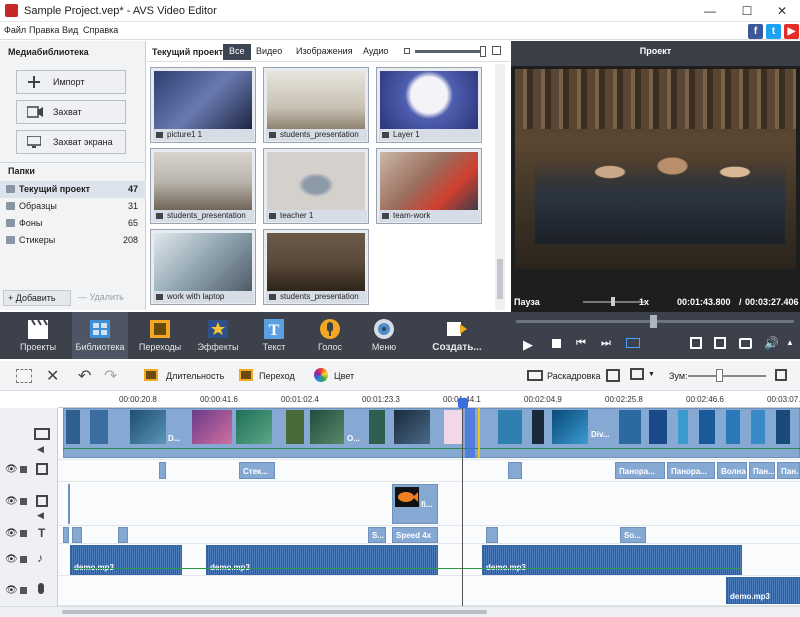 This screenshot has width=800, height=617. I want to click on tool-transitions: Переходы, so click(160, 335).